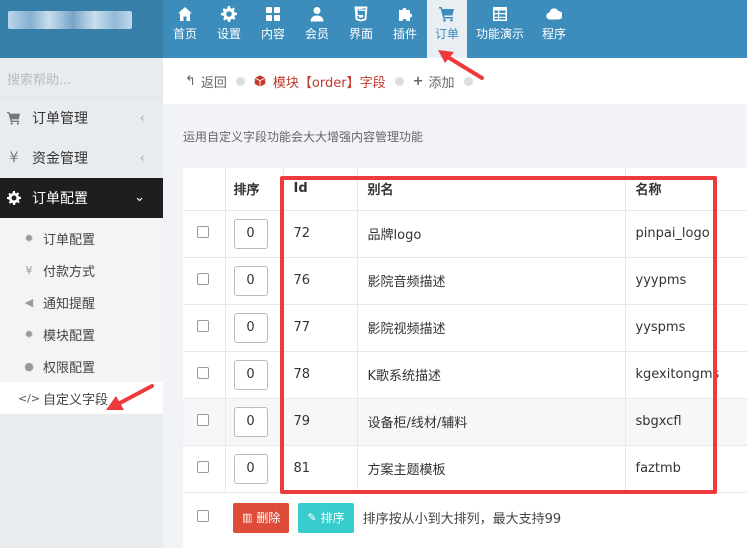 The height and width of the screenshot is (548, 747). What do you see at coordinates (184, 34) in the screenshot?
I see `nav-label: 首页` at bounding box center [184, 34].